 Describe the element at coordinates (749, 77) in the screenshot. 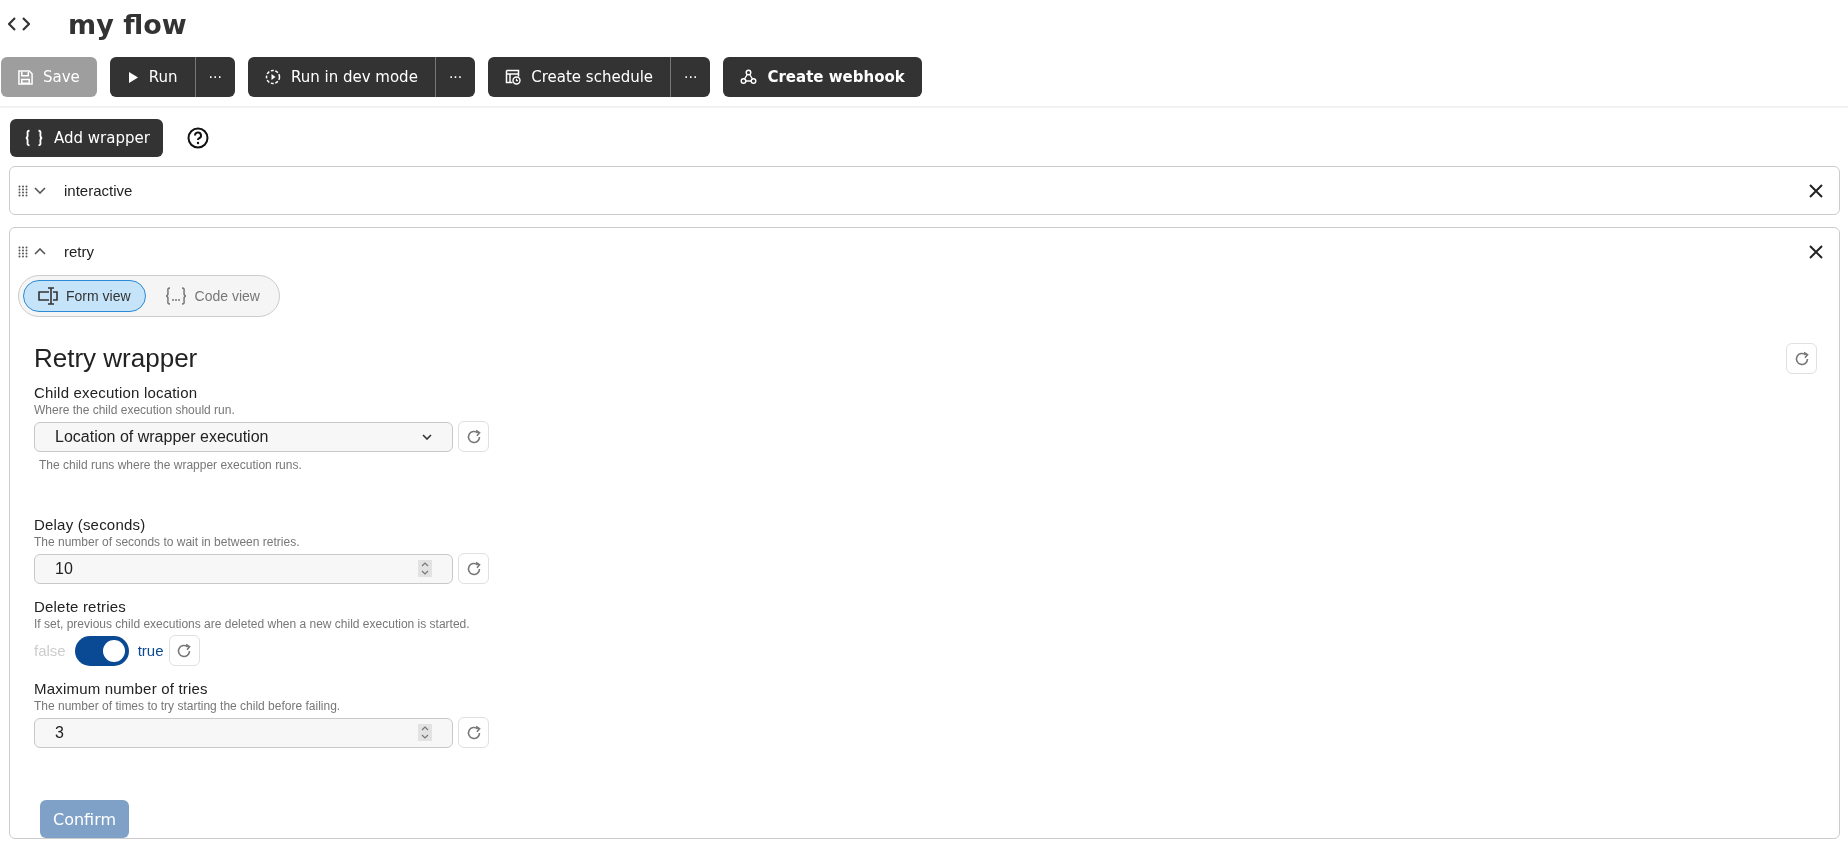

I see `webhook-icon` at that location.